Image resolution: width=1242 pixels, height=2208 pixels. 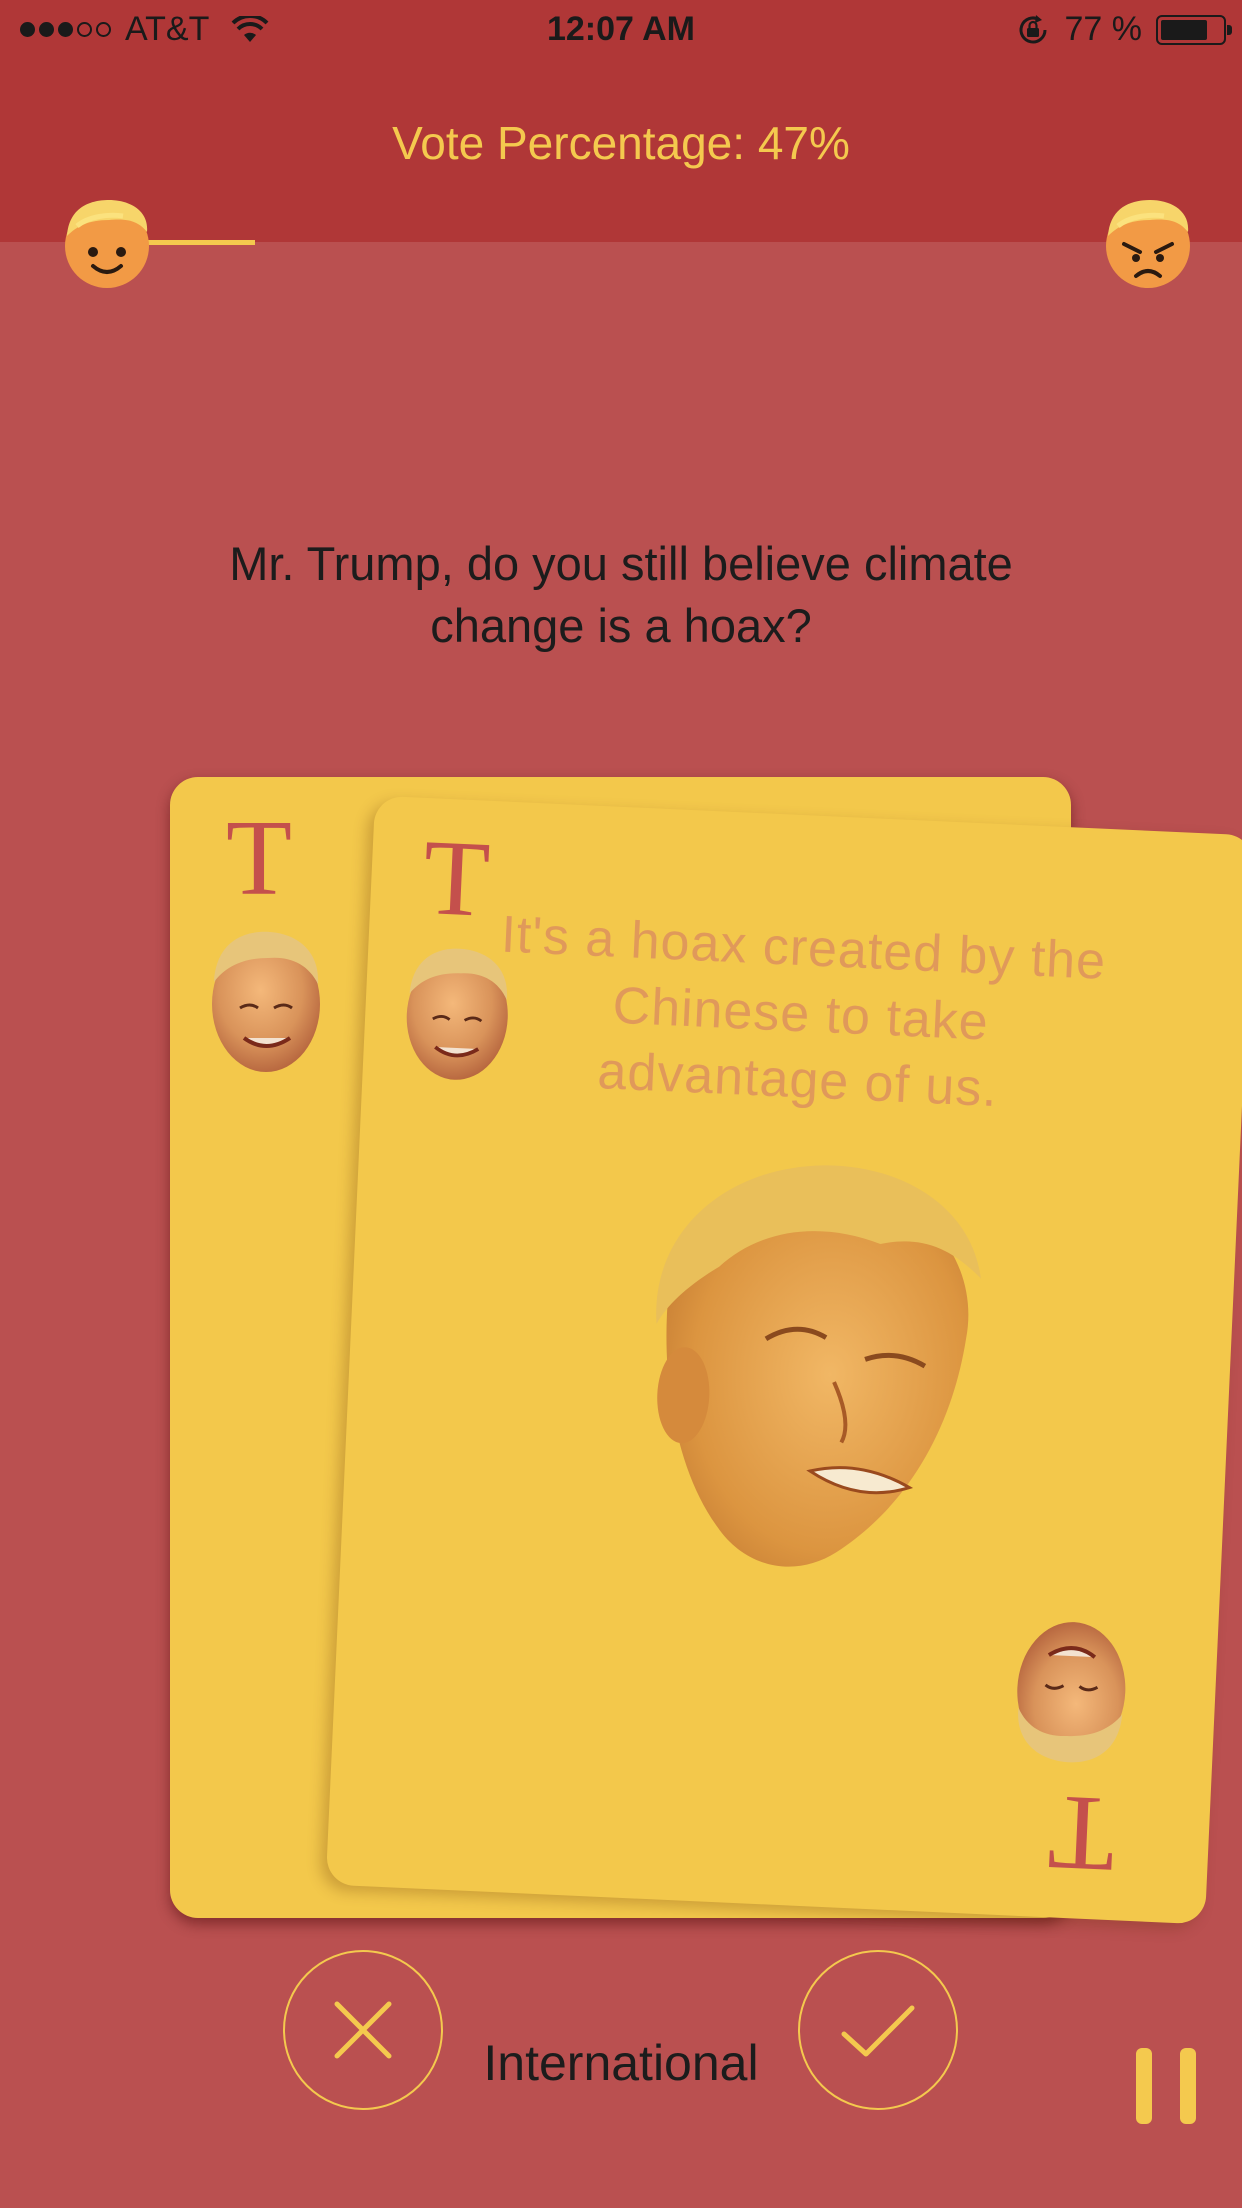 I want to click on status-bar: AT&T 12:07 AM 77 %, so click(x=621, y=30).